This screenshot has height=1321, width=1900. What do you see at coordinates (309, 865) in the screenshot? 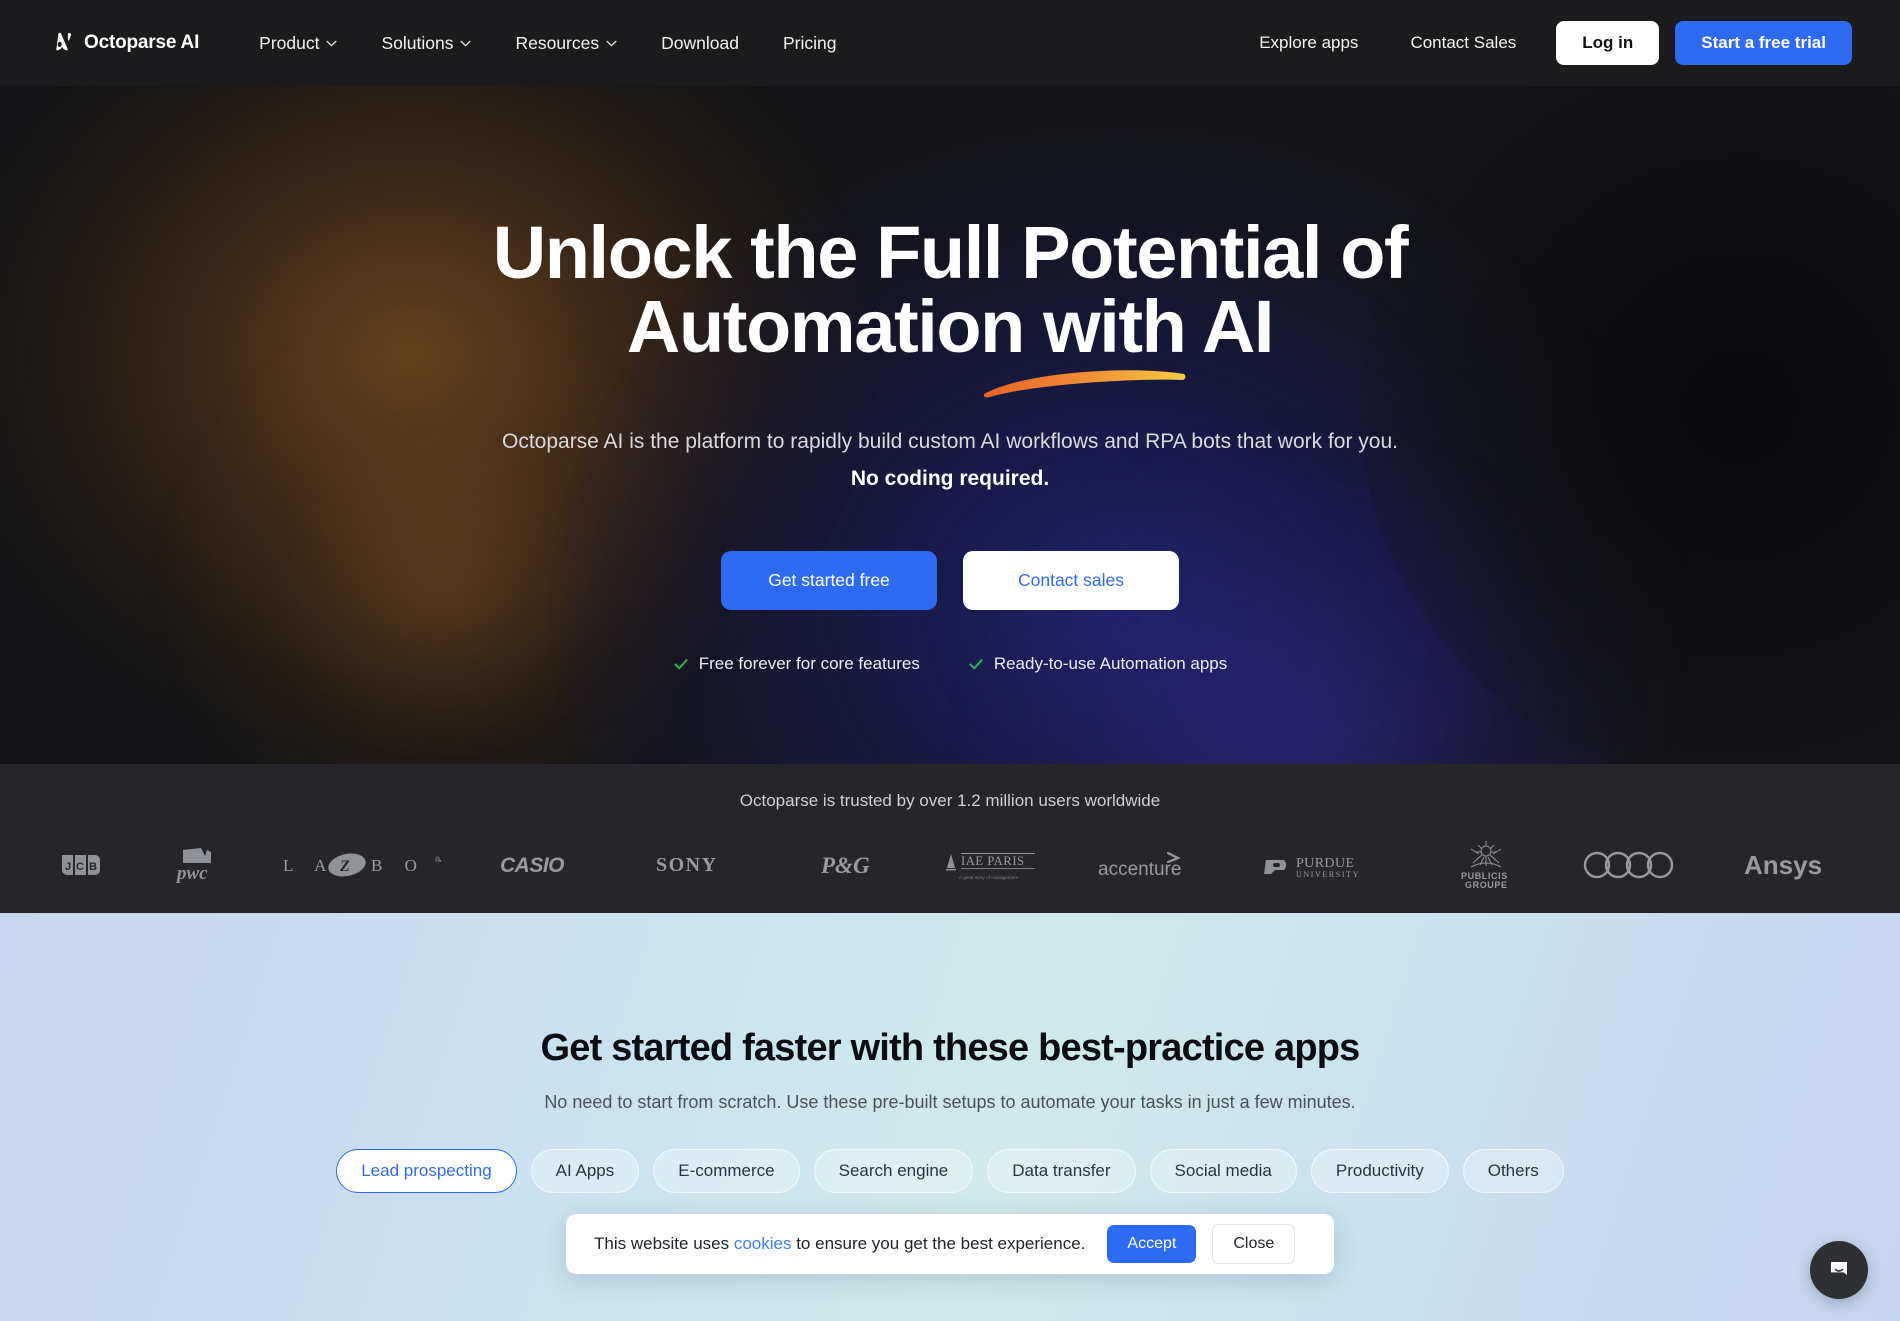
I see `svg-text: L A` at bounding box center [309, 865].